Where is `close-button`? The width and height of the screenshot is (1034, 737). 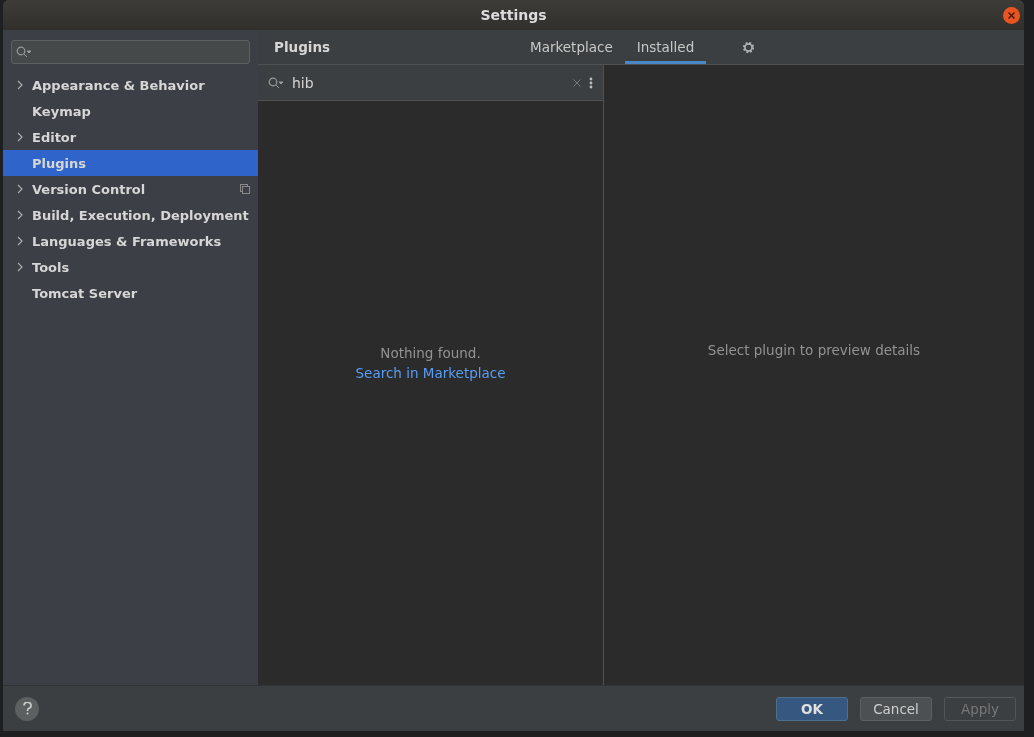 close-button is located at coordinates (1011, 15).